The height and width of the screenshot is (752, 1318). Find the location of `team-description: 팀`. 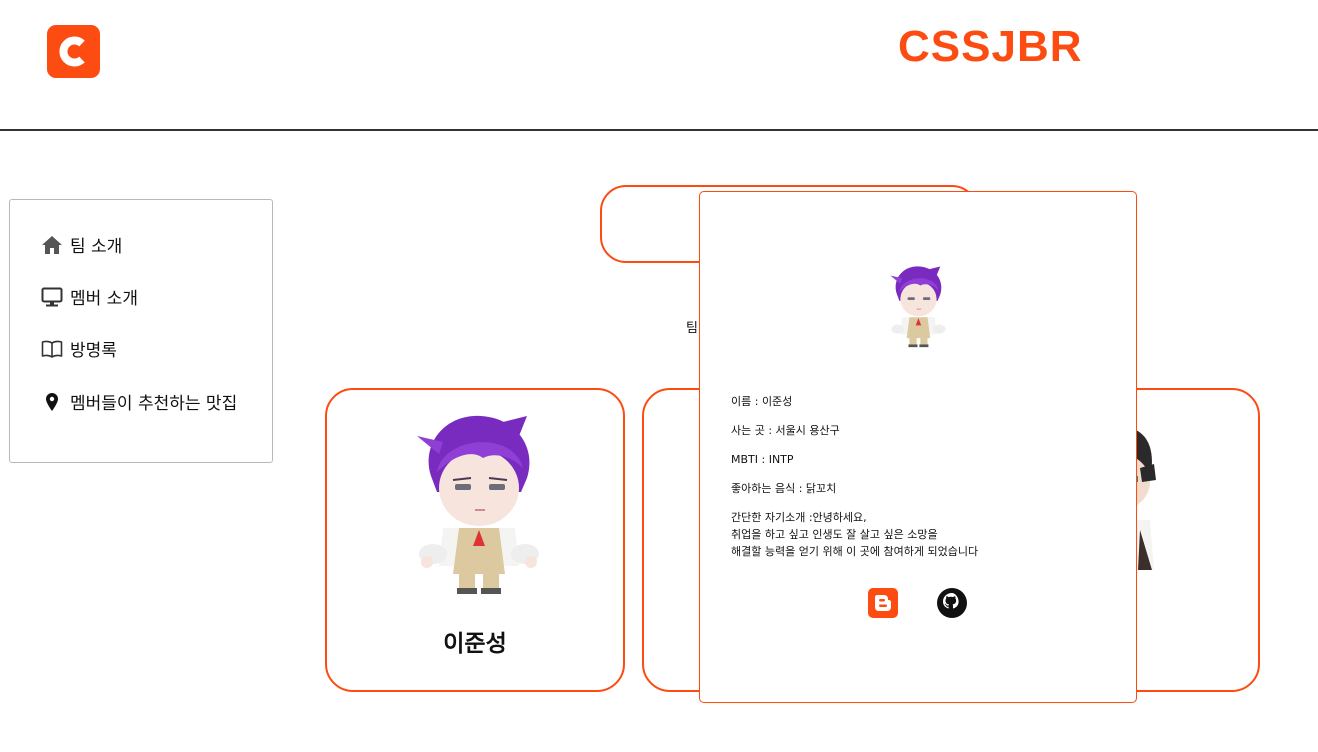

team-description: 팀 is located at coordinates (692, 328).